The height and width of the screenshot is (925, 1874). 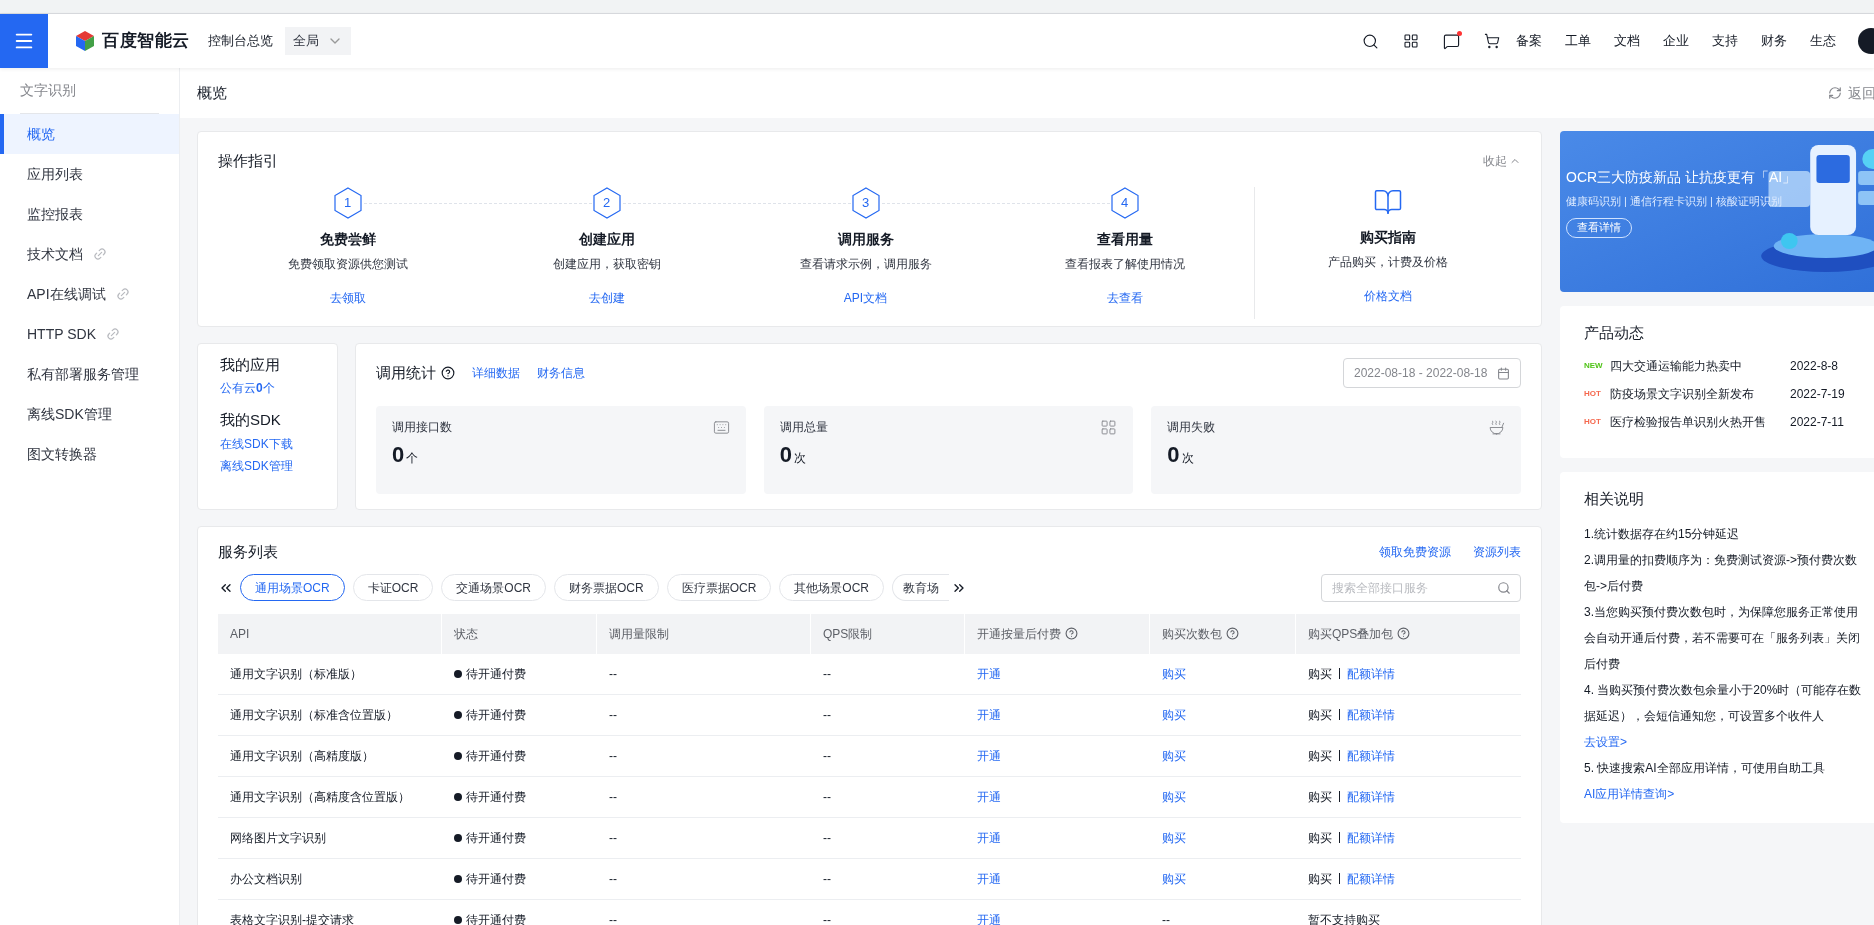 What do you see at coordinates (561, 373) in the screenshot?
I see `stats-link: 财务信息` at bounding box center [561, 373].